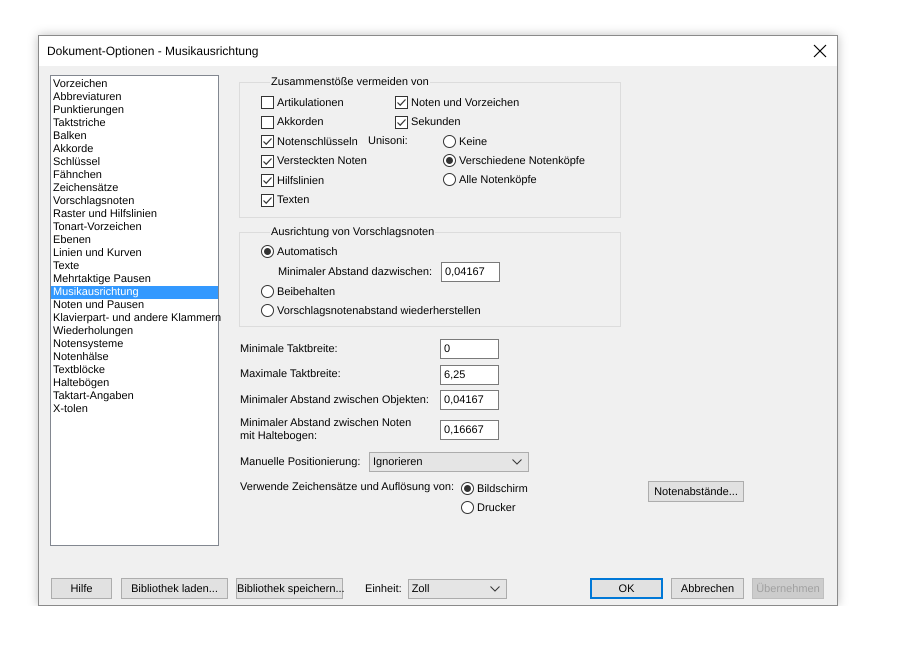 This screenshot has height=663, width=911. What do you see at coordinates (289, 349) in the screenshot?
I see `field-label: Minimale Taktbreite:` at bounding box center [289, 349].